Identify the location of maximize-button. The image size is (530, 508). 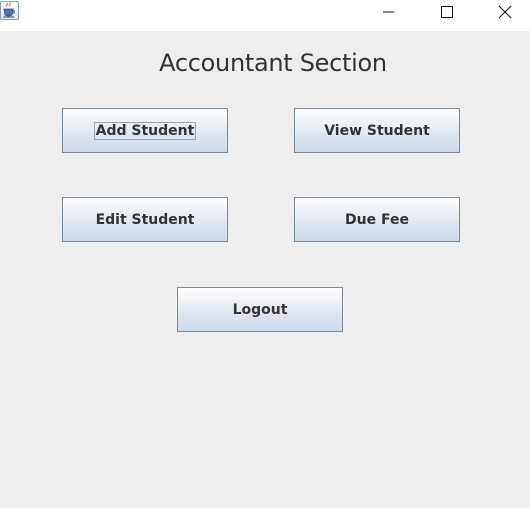
(446, 12).